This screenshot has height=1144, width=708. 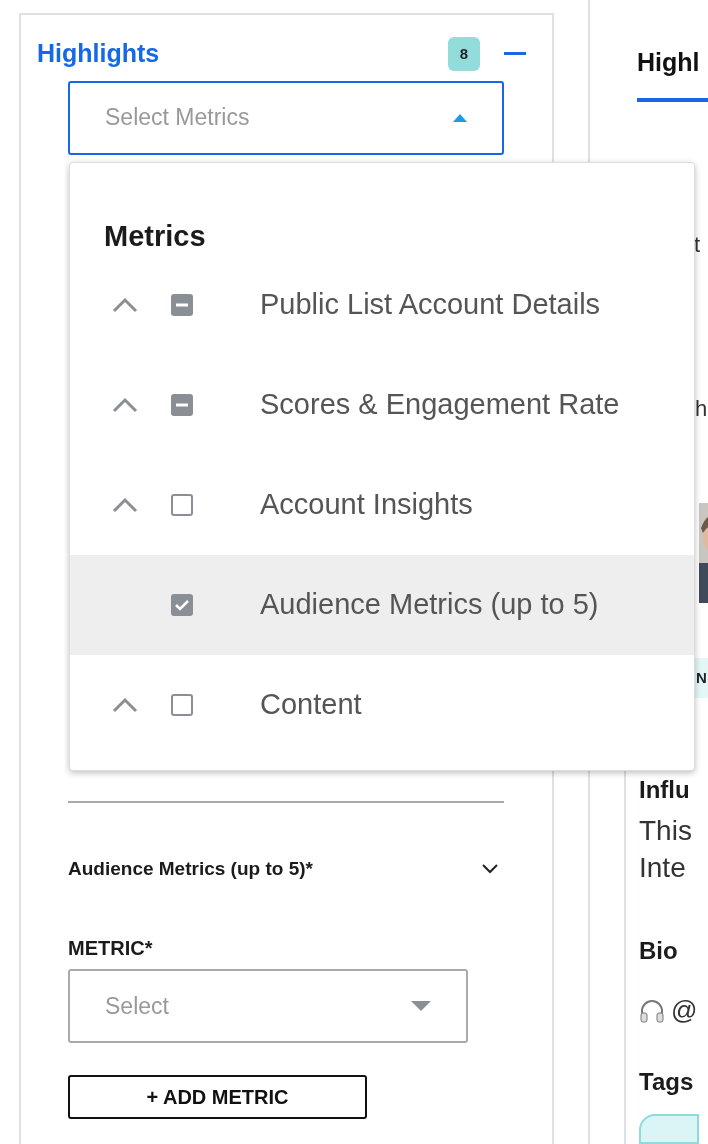 What do you see at coordinates (464, 53) in the screenshot?
I see `count-badge: 8` at bounding box center [464, 53].